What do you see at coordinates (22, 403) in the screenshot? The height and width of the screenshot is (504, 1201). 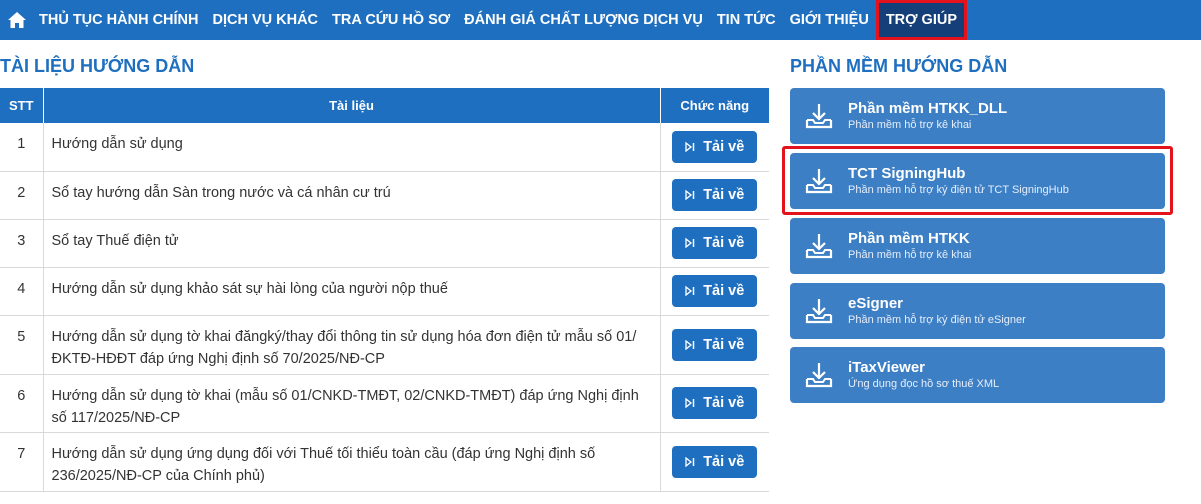 I see `row-stt: 6` at bounding box center [22, 403].